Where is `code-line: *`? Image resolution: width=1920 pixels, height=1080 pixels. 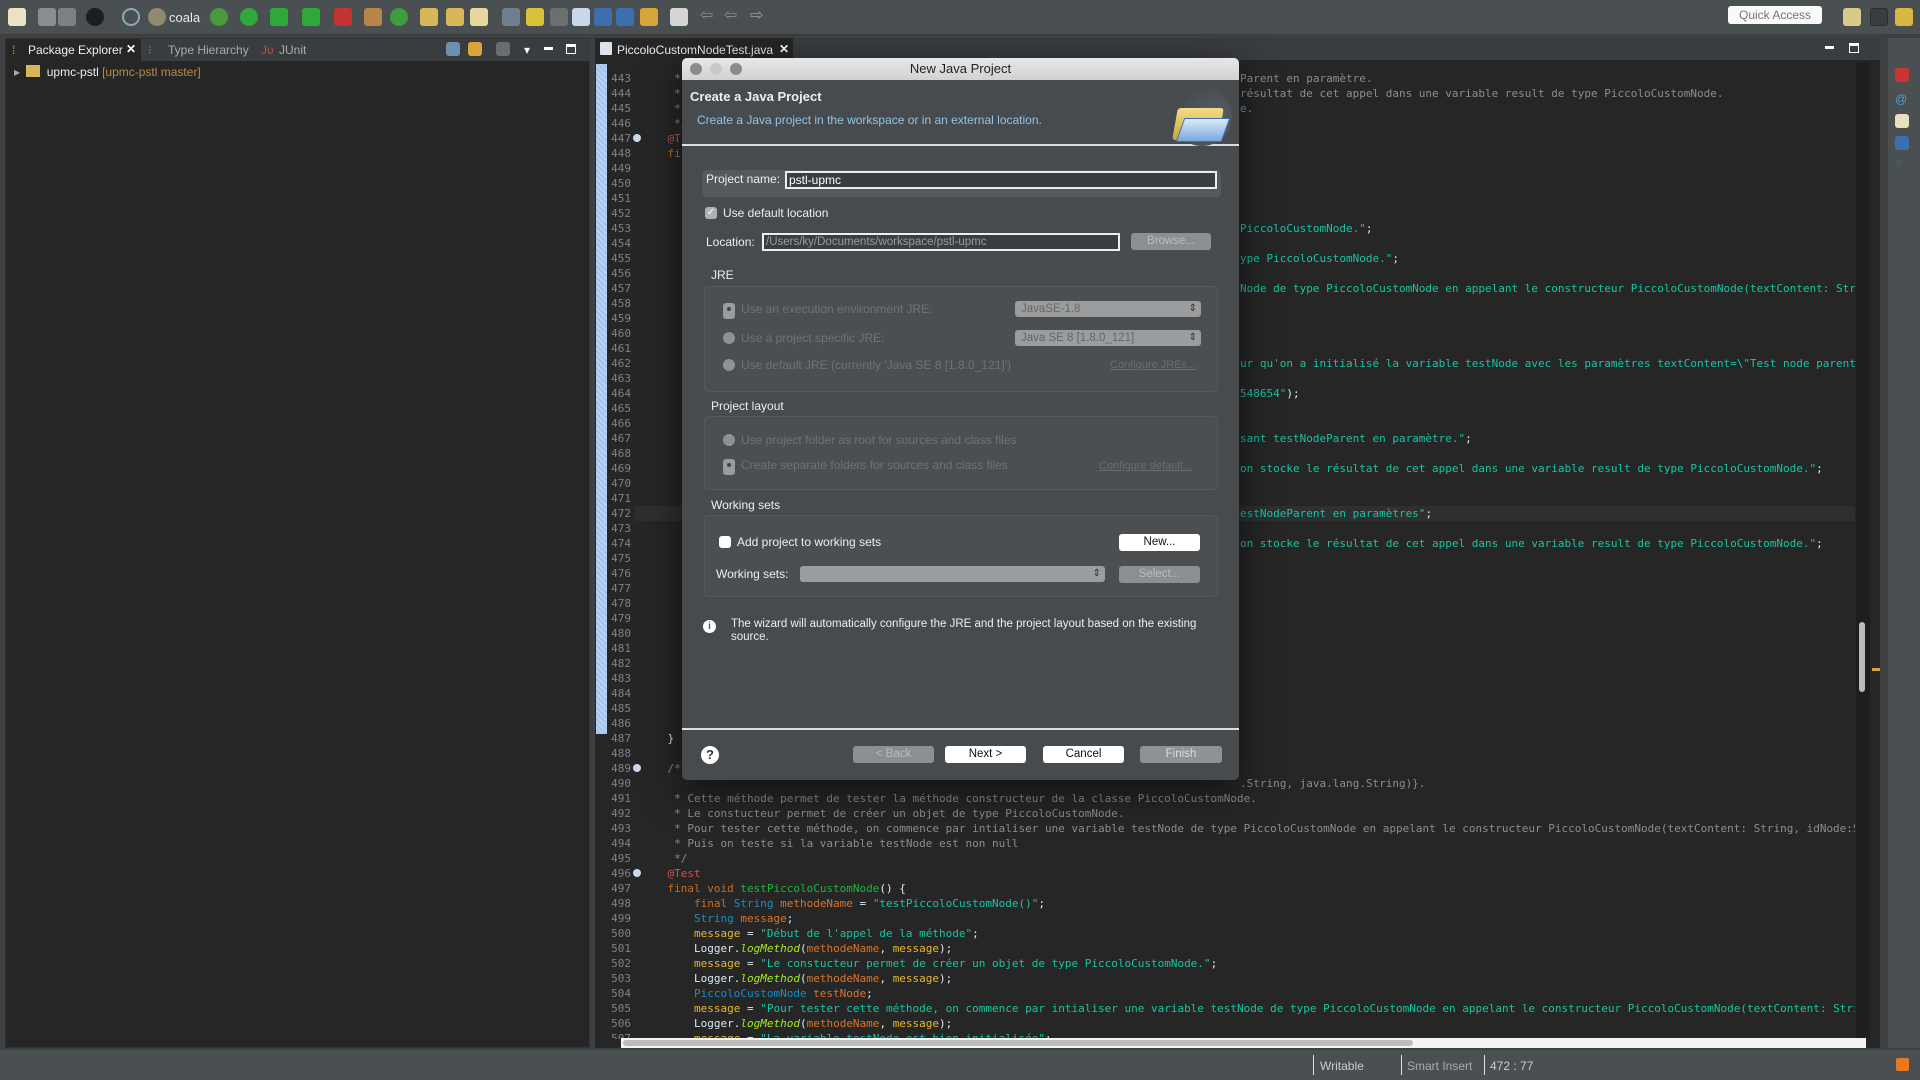 code-line: * is located at coordinates (661, 108).